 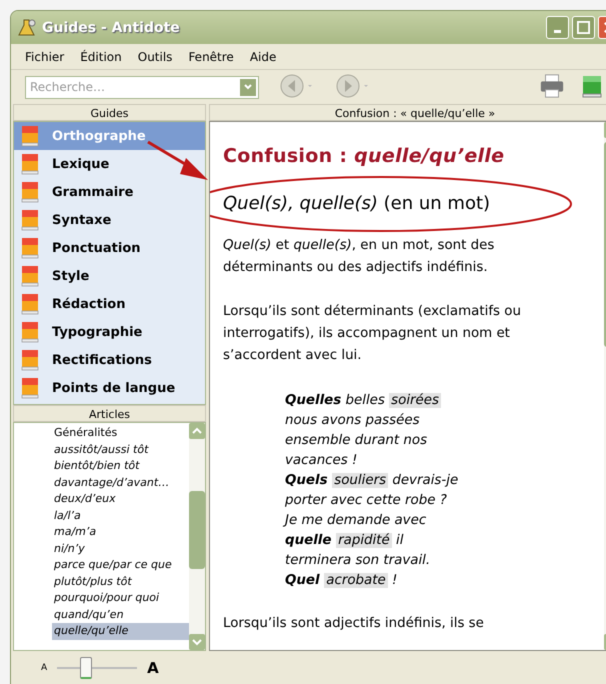 I want to click on article-item: quelle/qu’elle, so click(x=120, y=631).